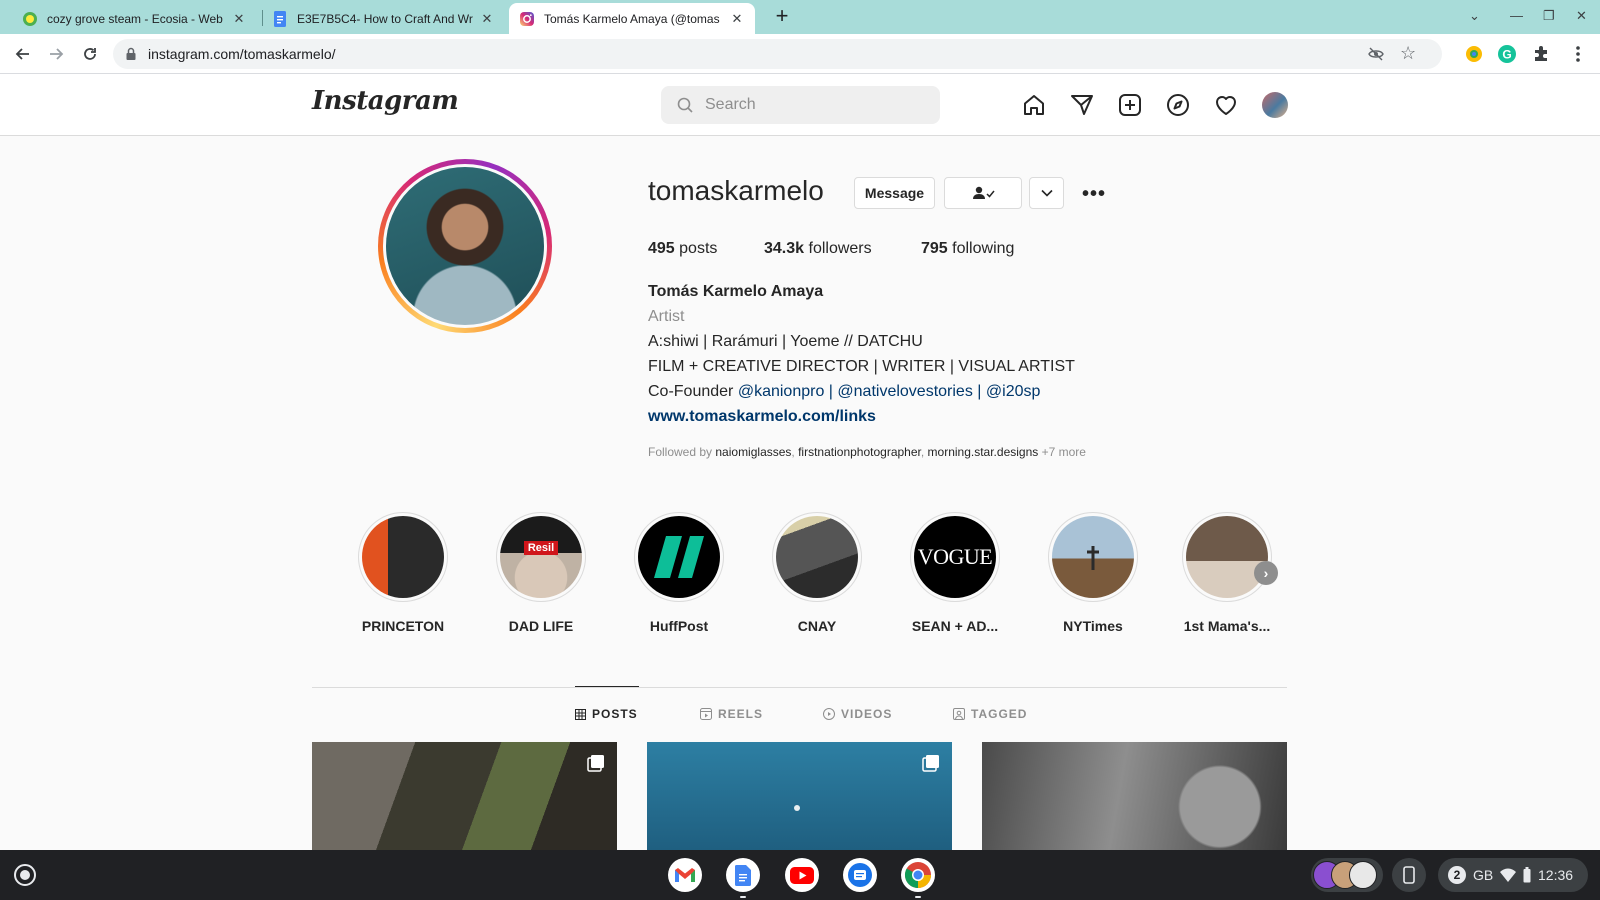  What do you see at coordinates (90, 54) in the screenshot?
I see `reload-icon` at bounding box center [90, 54].